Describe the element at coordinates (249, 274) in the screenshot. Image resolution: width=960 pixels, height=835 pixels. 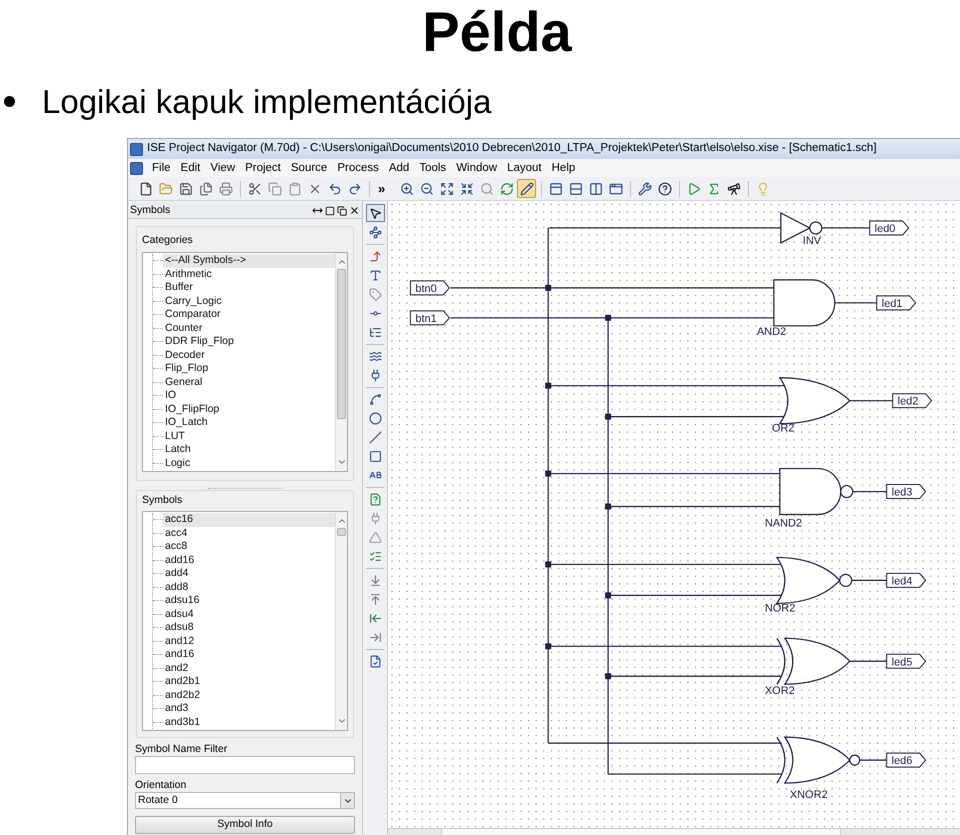
I see `list-item: Arithmetic` at that location.